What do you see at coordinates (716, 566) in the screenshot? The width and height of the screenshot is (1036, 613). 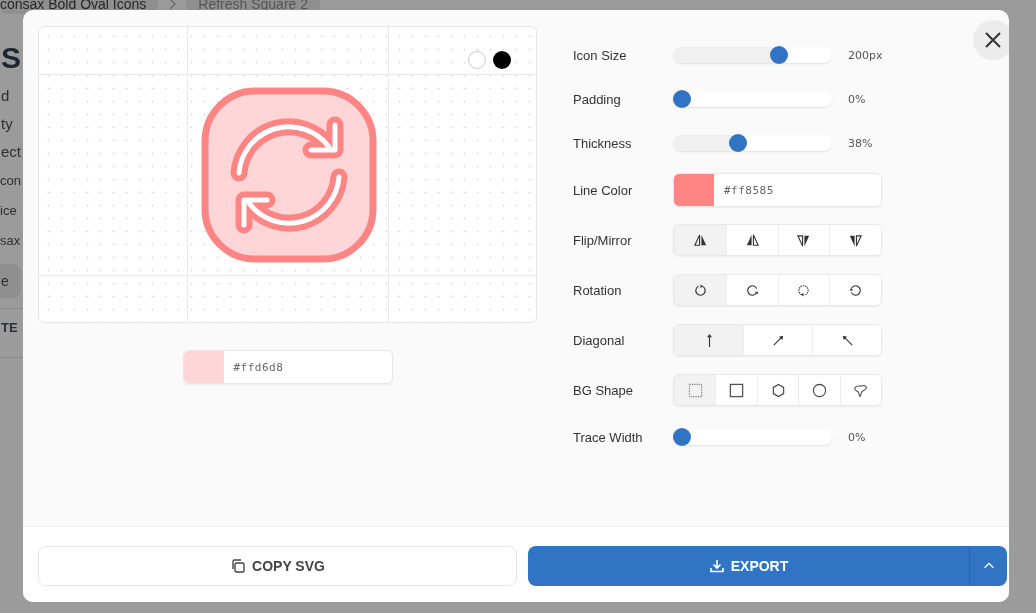 I see `download-icon` at bounding box center [716, 566].